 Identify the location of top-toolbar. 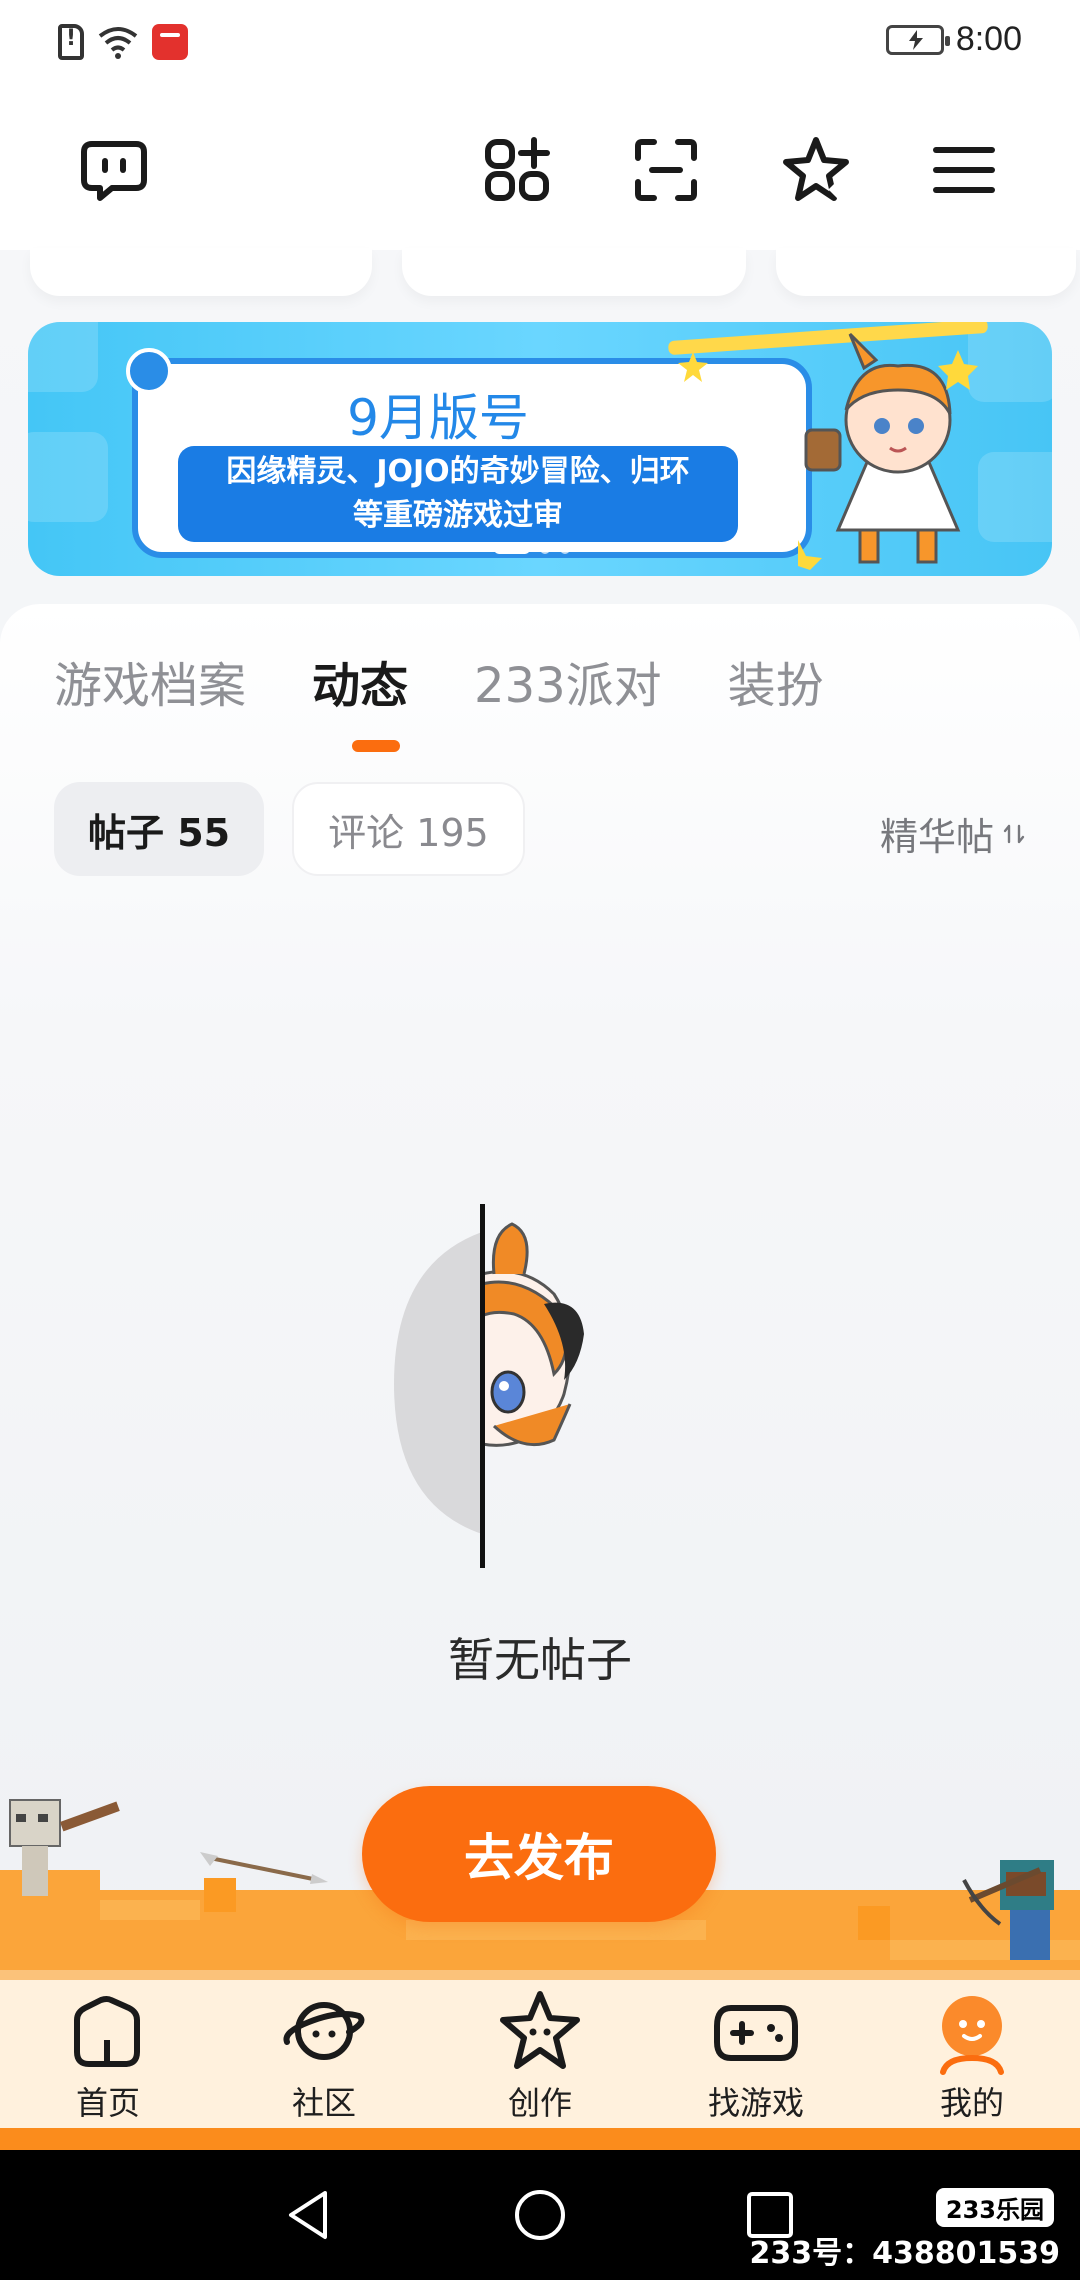
(540, 170).